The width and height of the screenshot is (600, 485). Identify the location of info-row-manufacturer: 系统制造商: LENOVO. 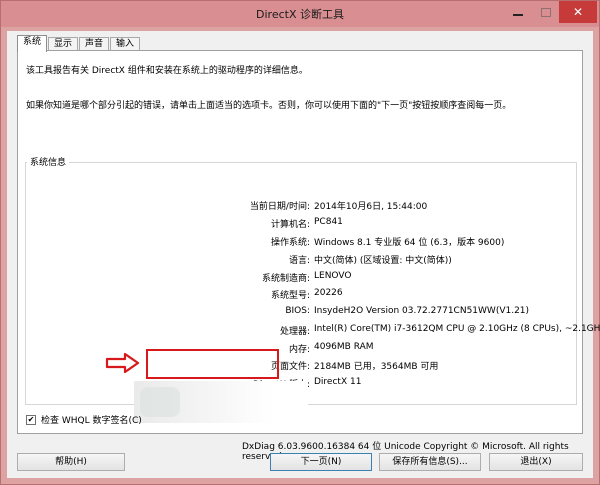
(318, 277).